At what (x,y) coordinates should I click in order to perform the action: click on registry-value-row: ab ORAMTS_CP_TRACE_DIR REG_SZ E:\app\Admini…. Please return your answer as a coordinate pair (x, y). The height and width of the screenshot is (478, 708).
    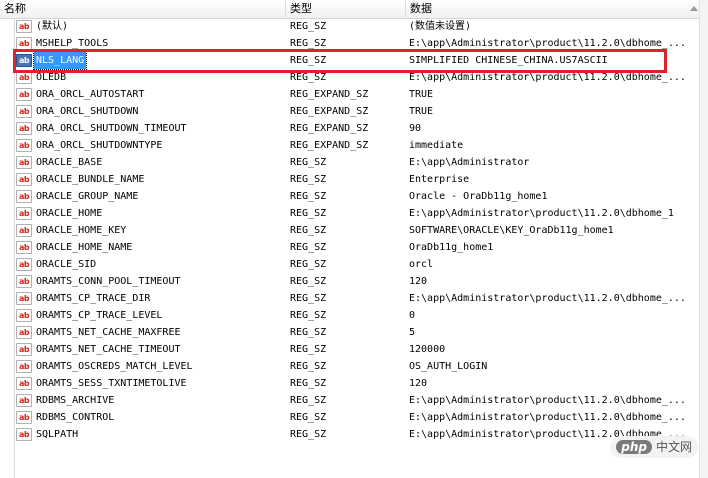
    Looking at the image, I should click on (350, 298).